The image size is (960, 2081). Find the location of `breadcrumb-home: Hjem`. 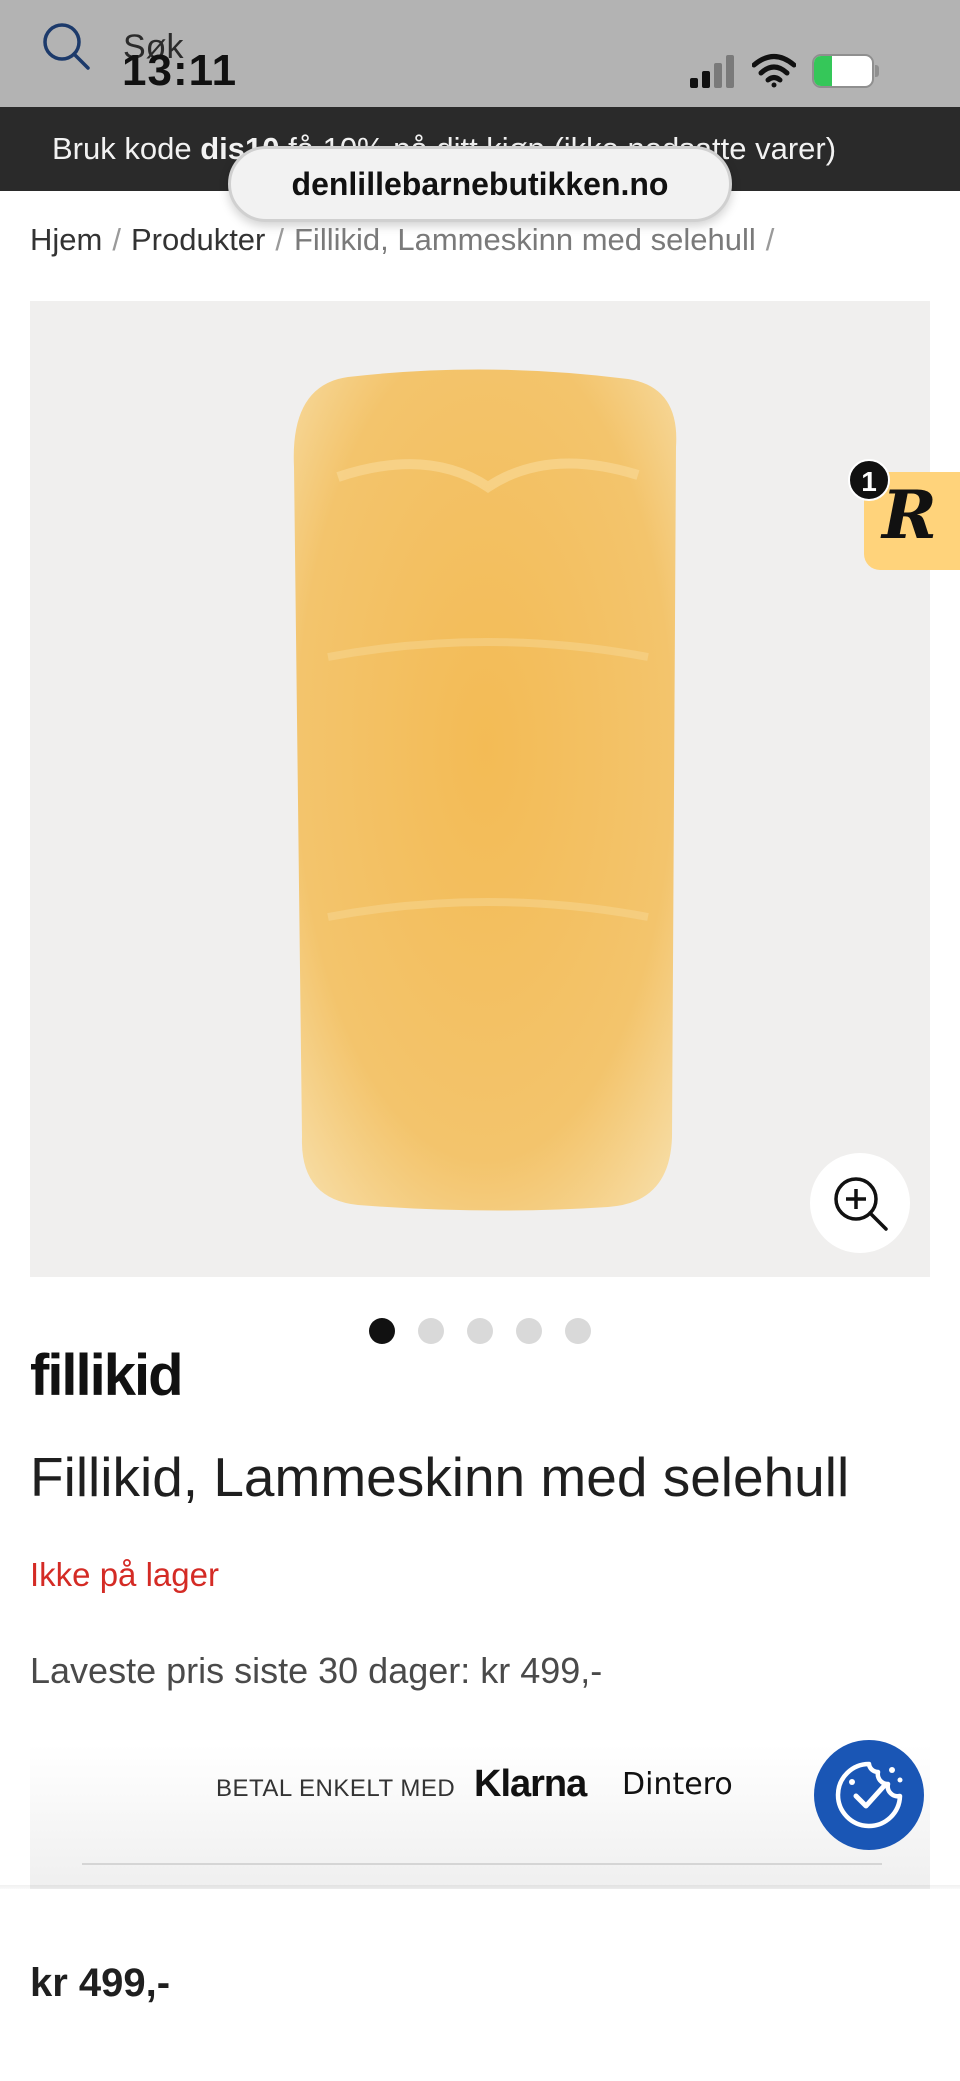

breadcrumb-home: Hjem is located at coordinates (66, 239).